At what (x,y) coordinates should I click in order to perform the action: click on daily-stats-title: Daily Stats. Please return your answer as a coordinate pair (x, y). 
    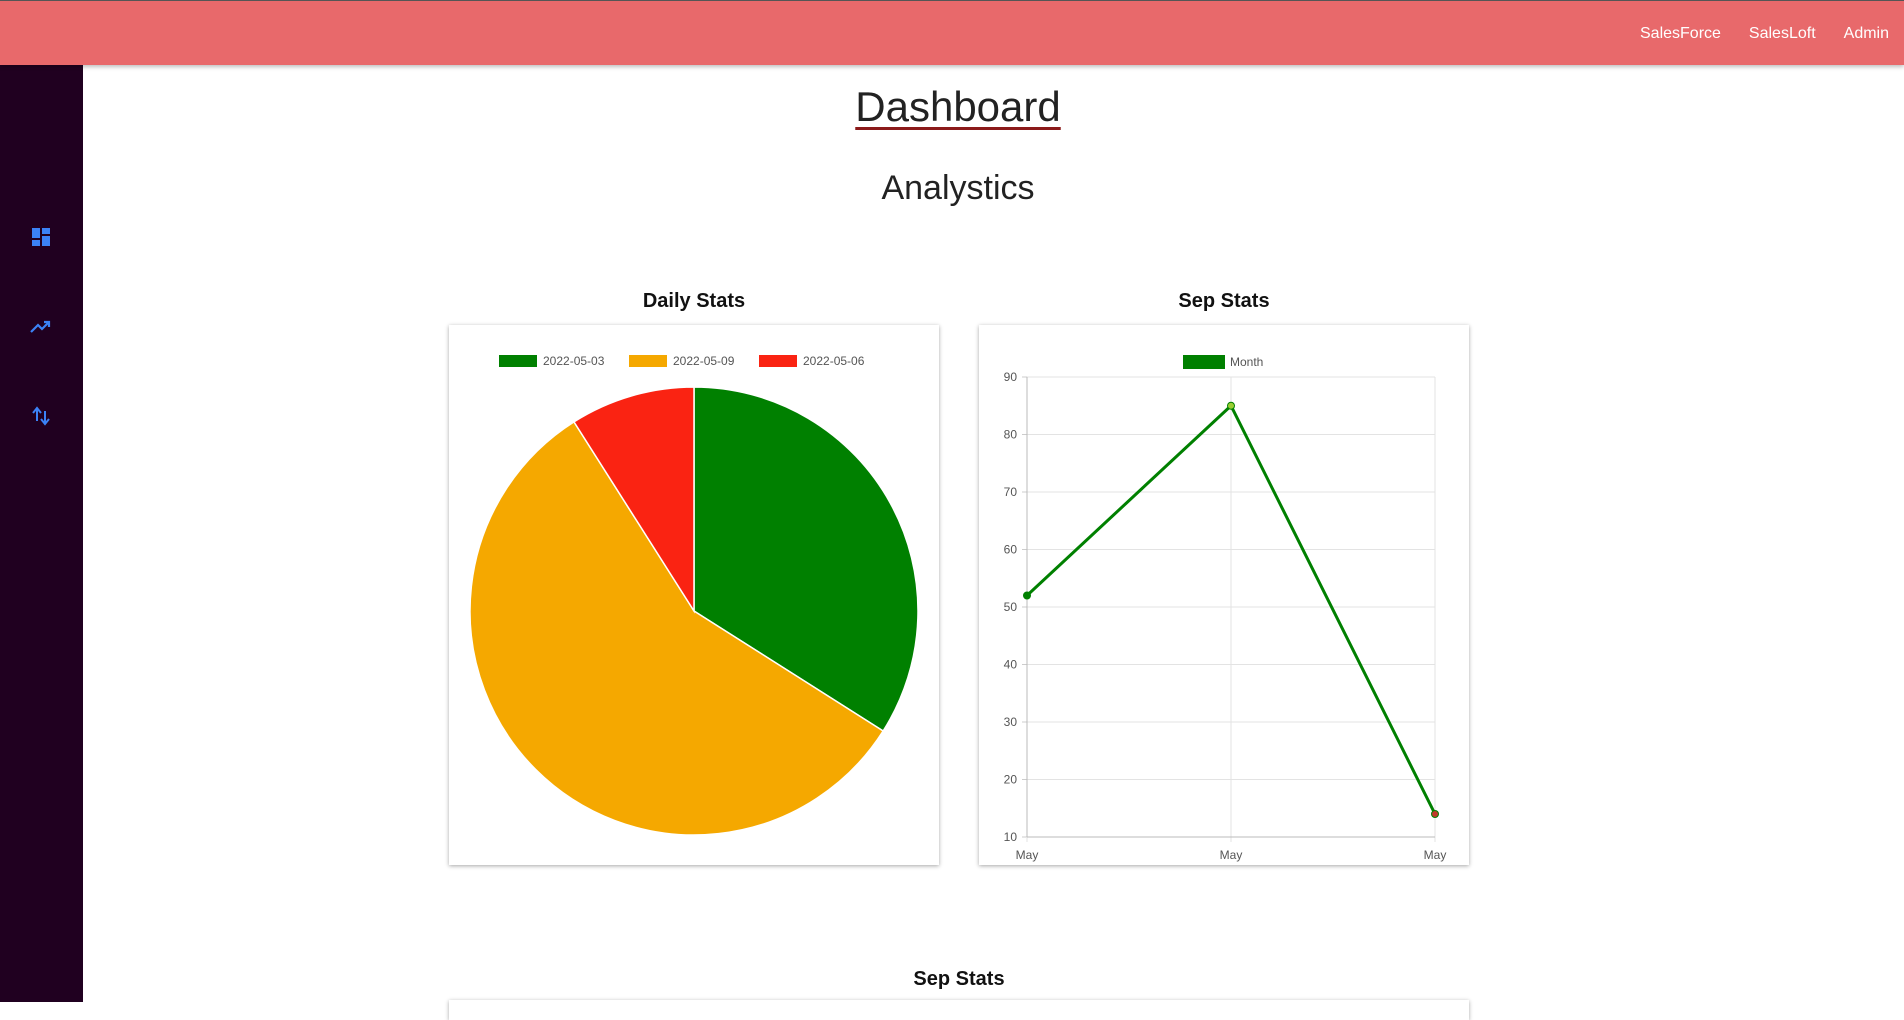
    Looking at the image, I should click on (694, 301).